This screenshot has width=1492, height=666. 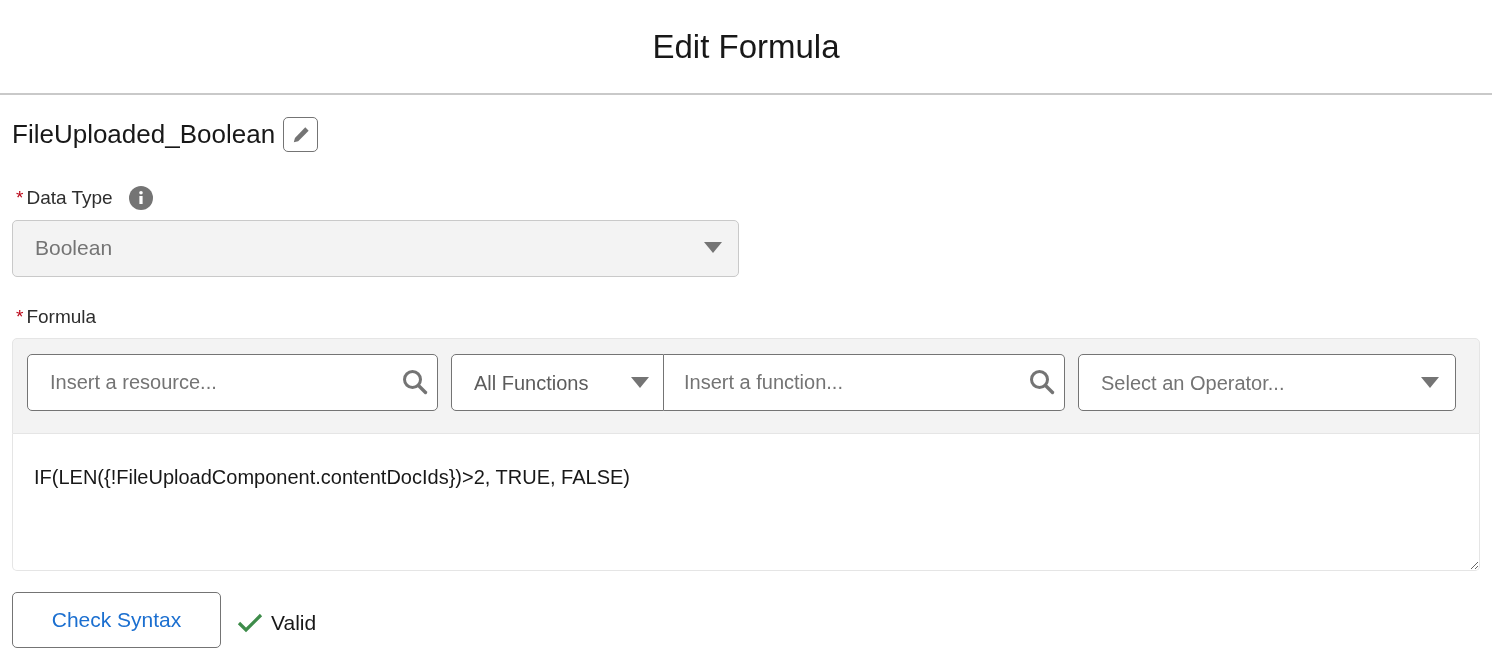 What do you see at coordinates (557, 382) in the screenshot?
I see `function-category-dropdown: All Functions` at bounding box center [557, 382].